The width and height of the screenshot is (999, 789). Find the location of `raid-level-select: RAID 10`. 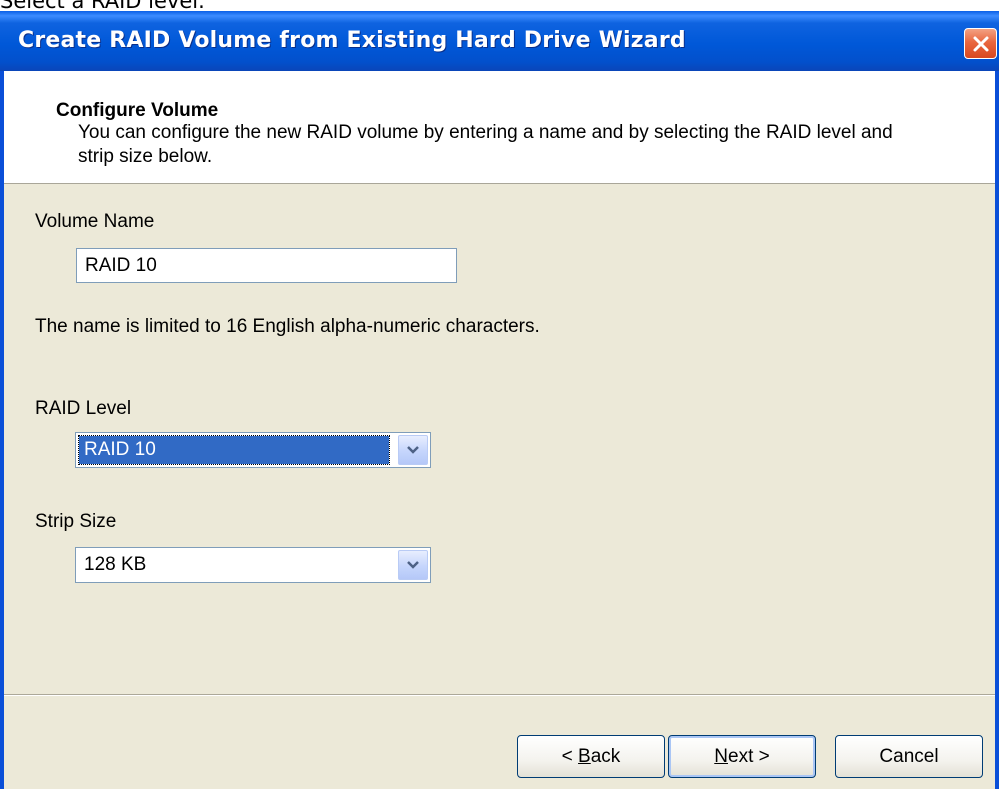

raid-level-select: RAID 10 is located at coordinates (253, 450).